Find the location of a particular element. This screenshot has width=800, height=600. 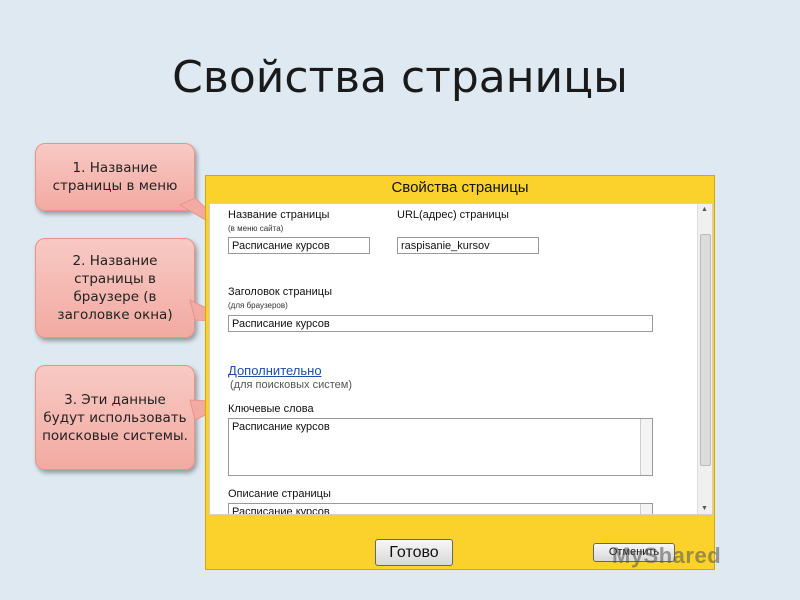

keywords-textarea: Расписание курсов is located at coordinates (440, 447).